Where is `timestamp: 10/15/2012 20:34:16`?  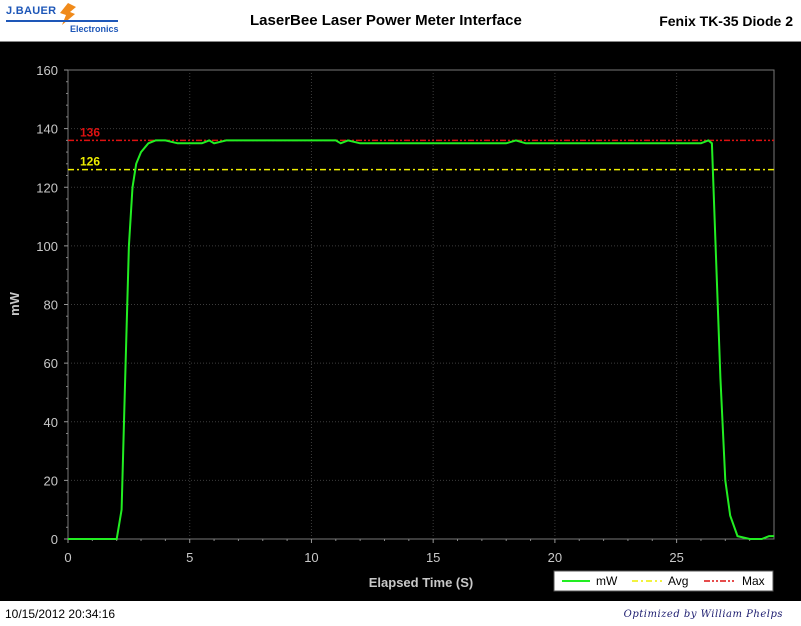 timestamp: 10/15/2012 20:34:16 is located at coordinates (60, 614).